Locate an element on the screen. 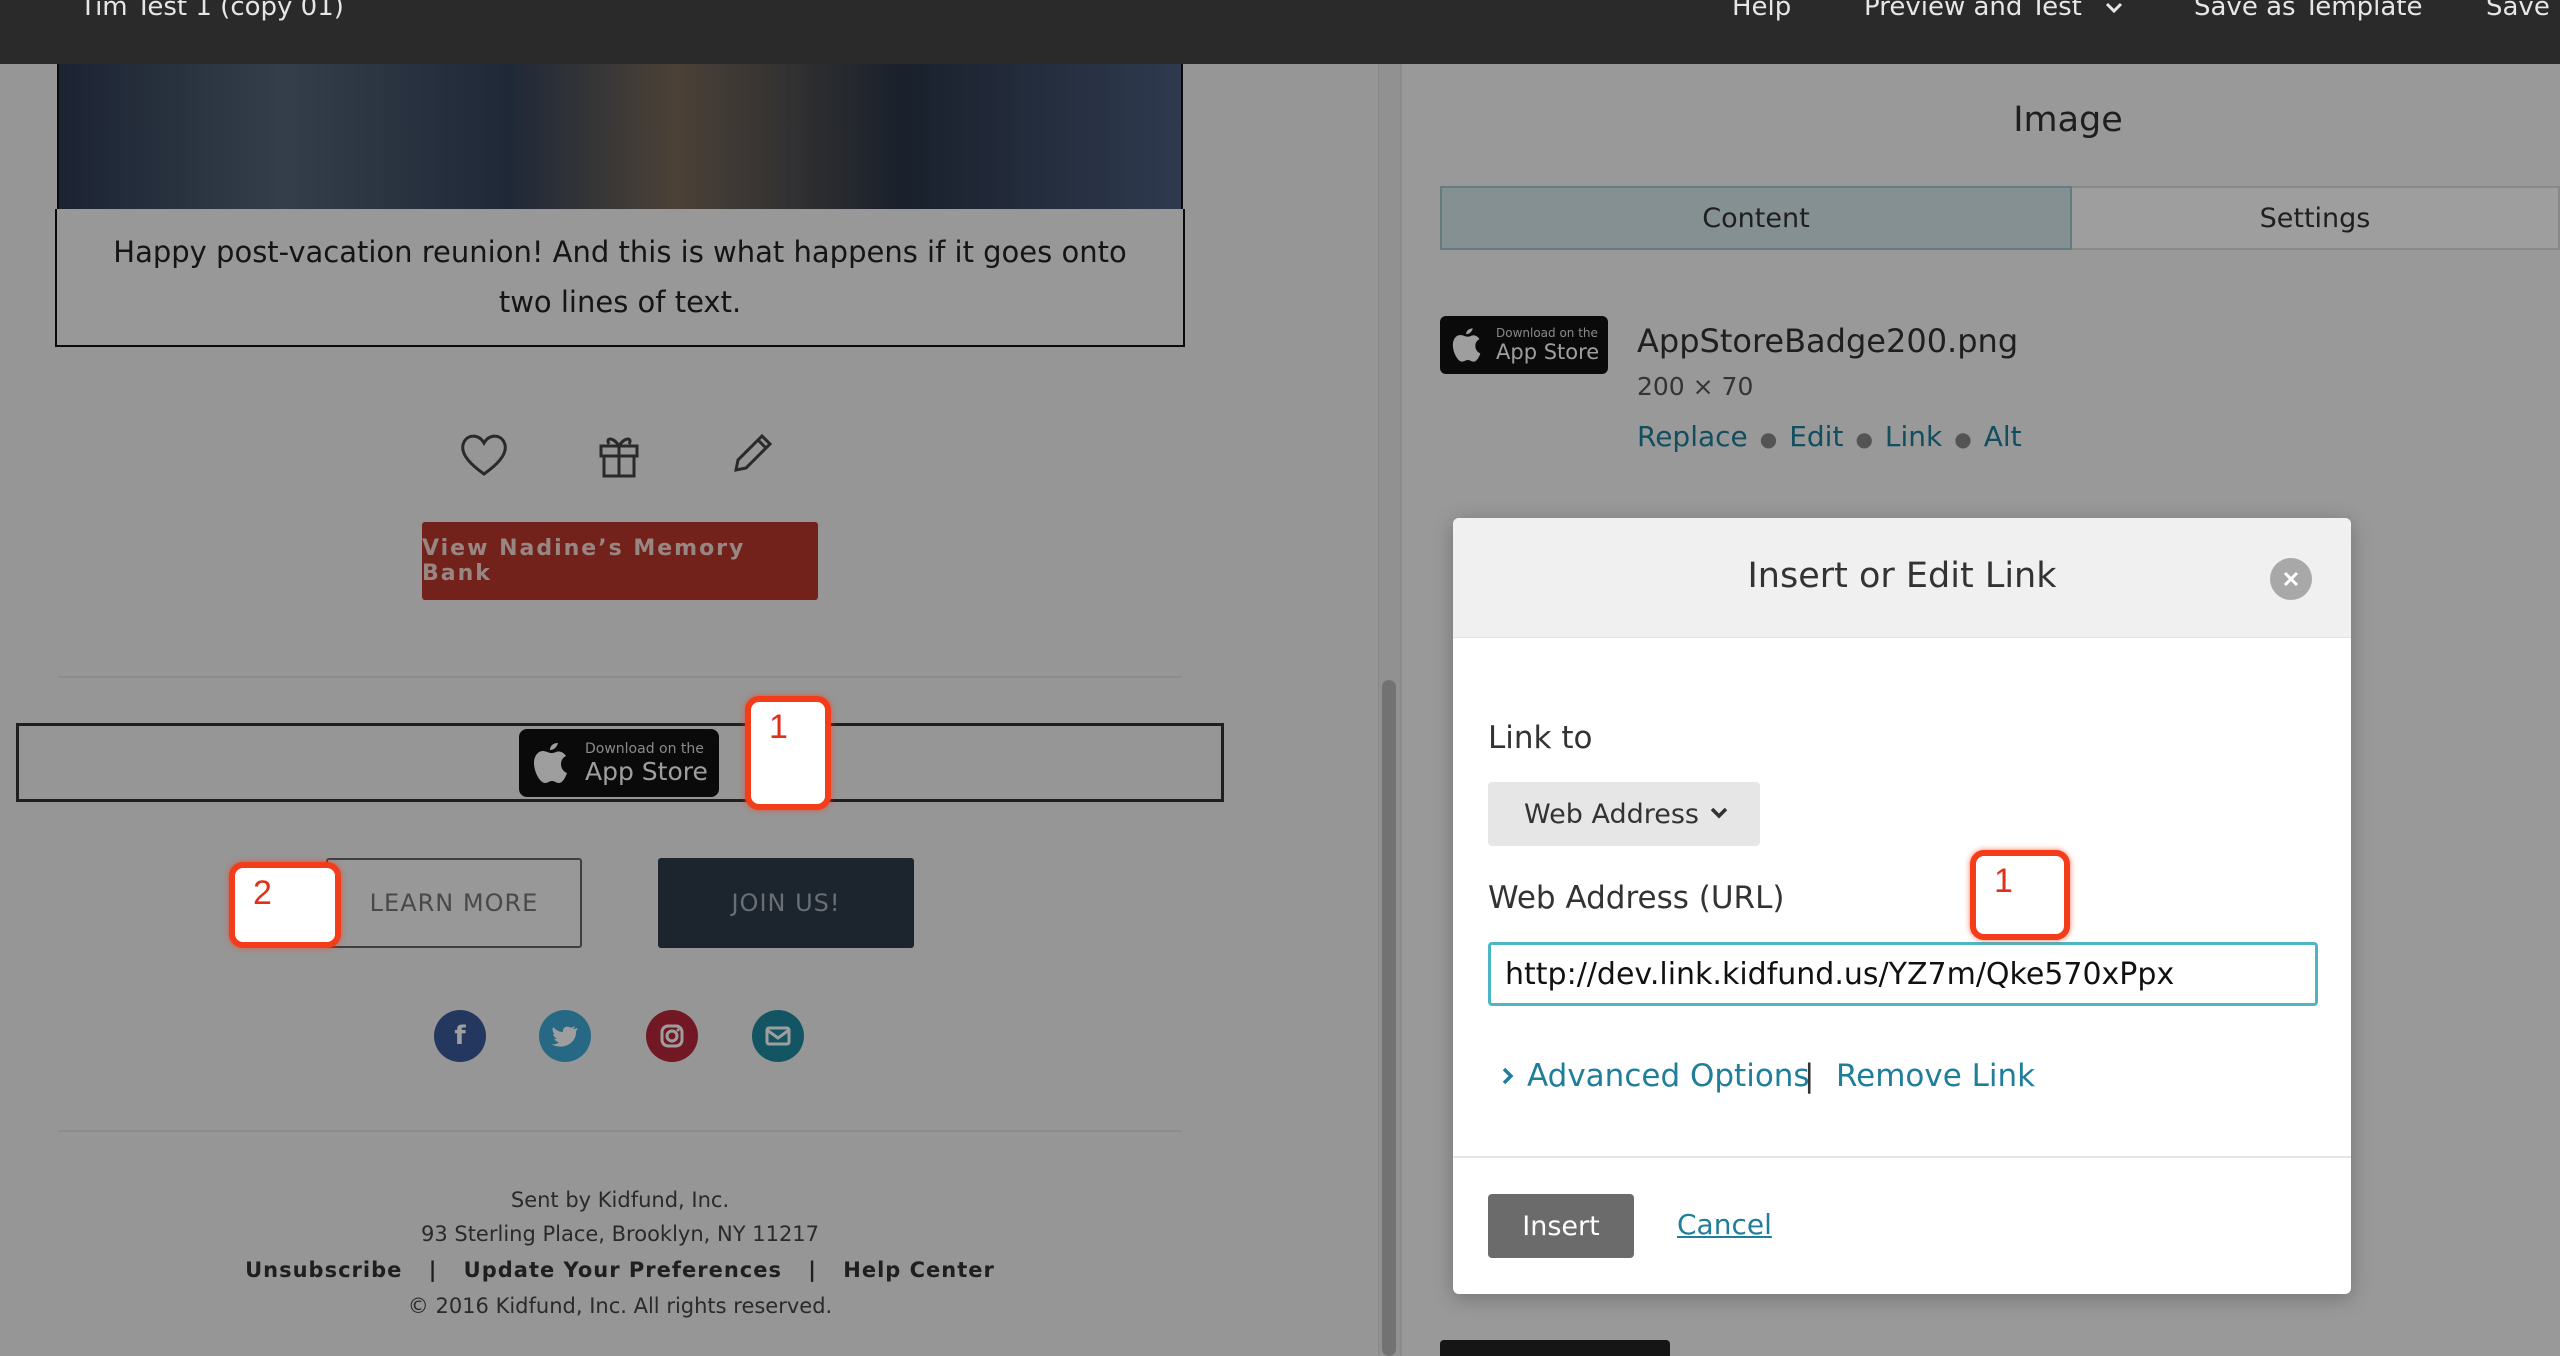 The width and height of the screenshot is (2560, 1356). chevron-right-icon is located at coordinates (1508, 1076).